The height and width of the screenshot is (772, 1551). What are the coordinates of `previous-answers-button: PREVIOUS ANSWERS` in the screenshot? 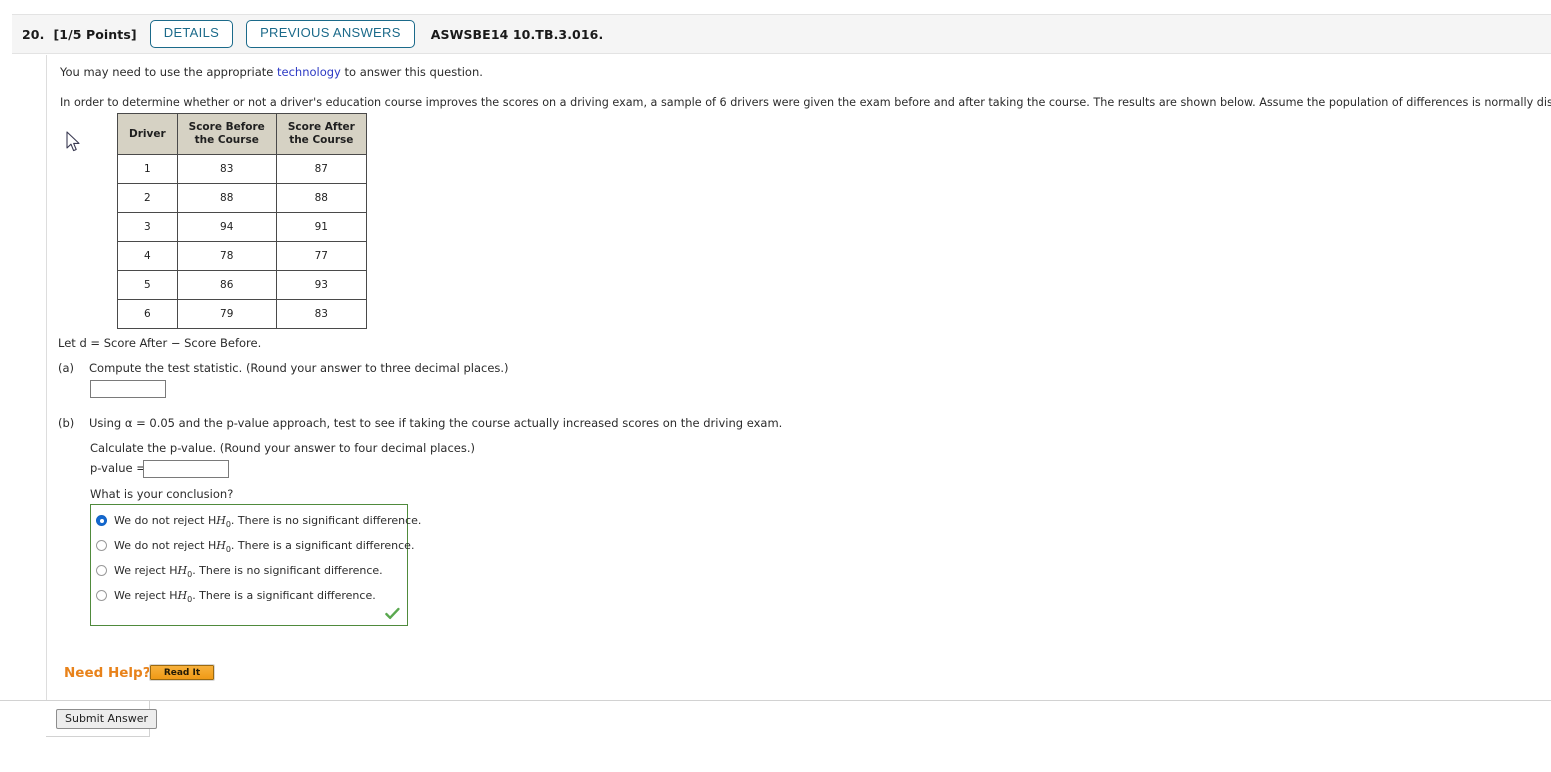 It's located at (330, 34).